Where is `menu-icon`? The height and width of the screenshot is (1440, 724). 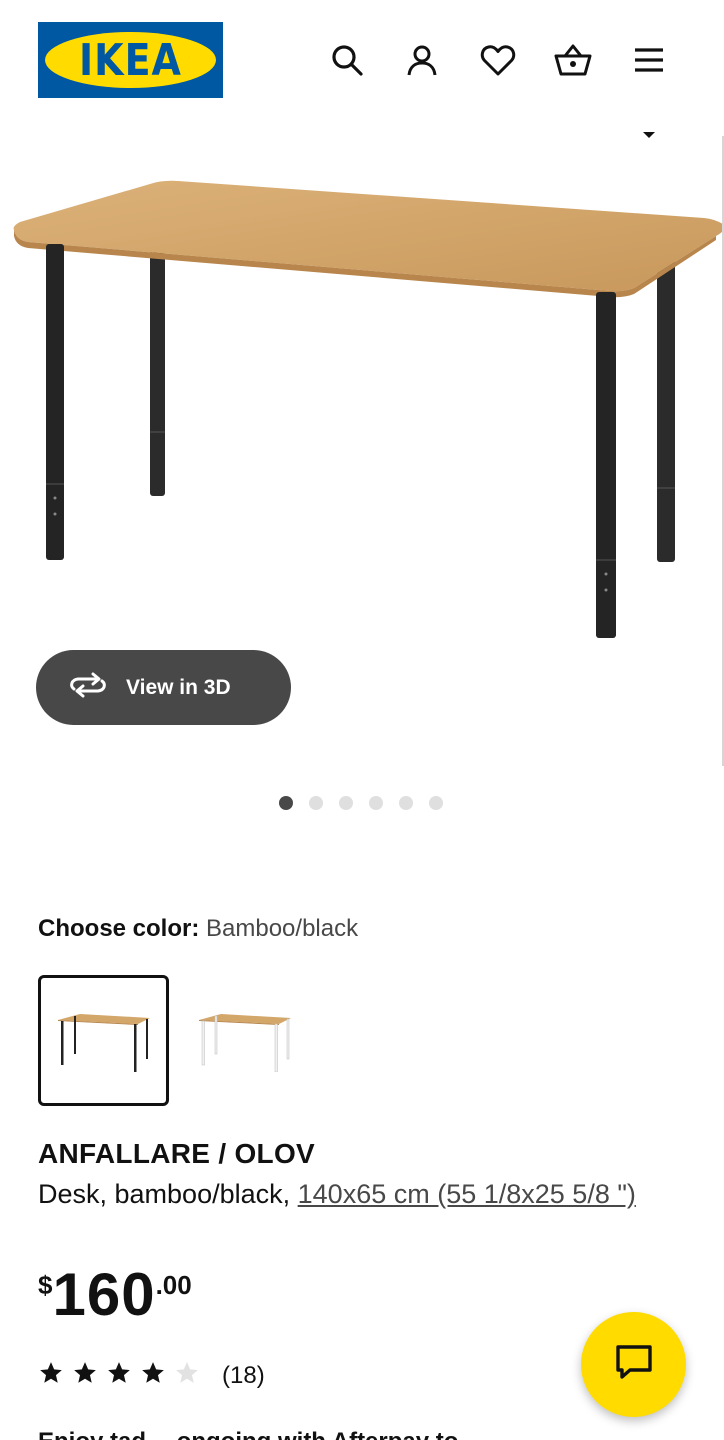
menu-icon is located at coordinates (649, 60).